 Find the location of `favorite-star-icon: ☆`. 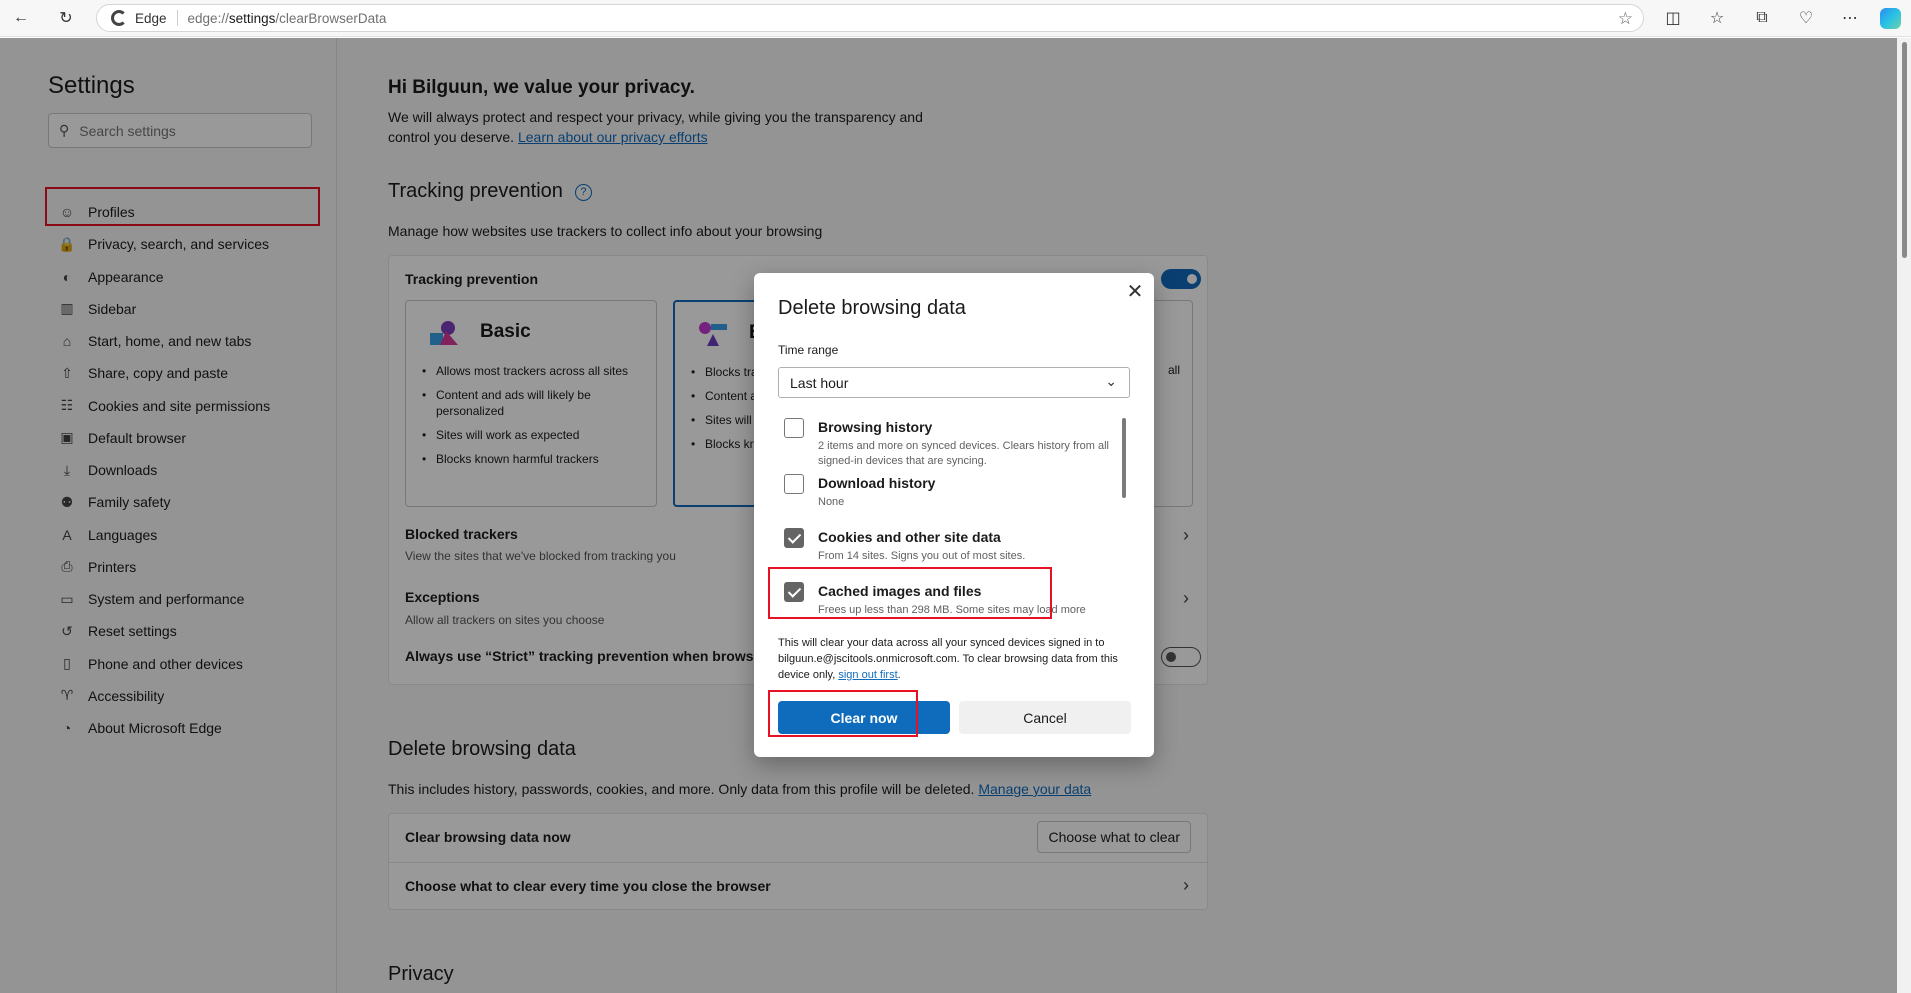

favorite-star-icon: ☆ is located at coordinates (1625, 19).